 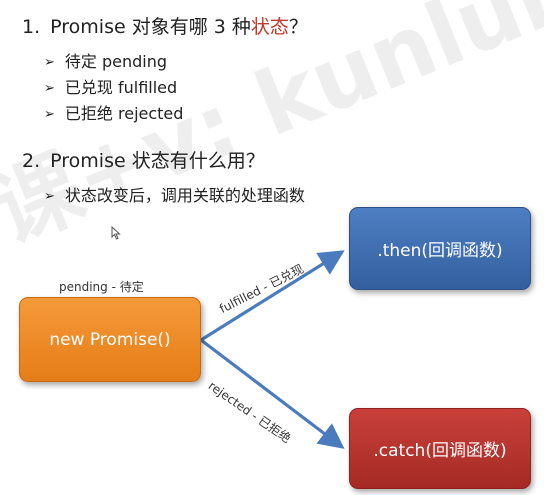 What do you see at coordinates (272, 296) in the screenshot?
I see `fulfilled-arrow` at bounding box center [272, 296].